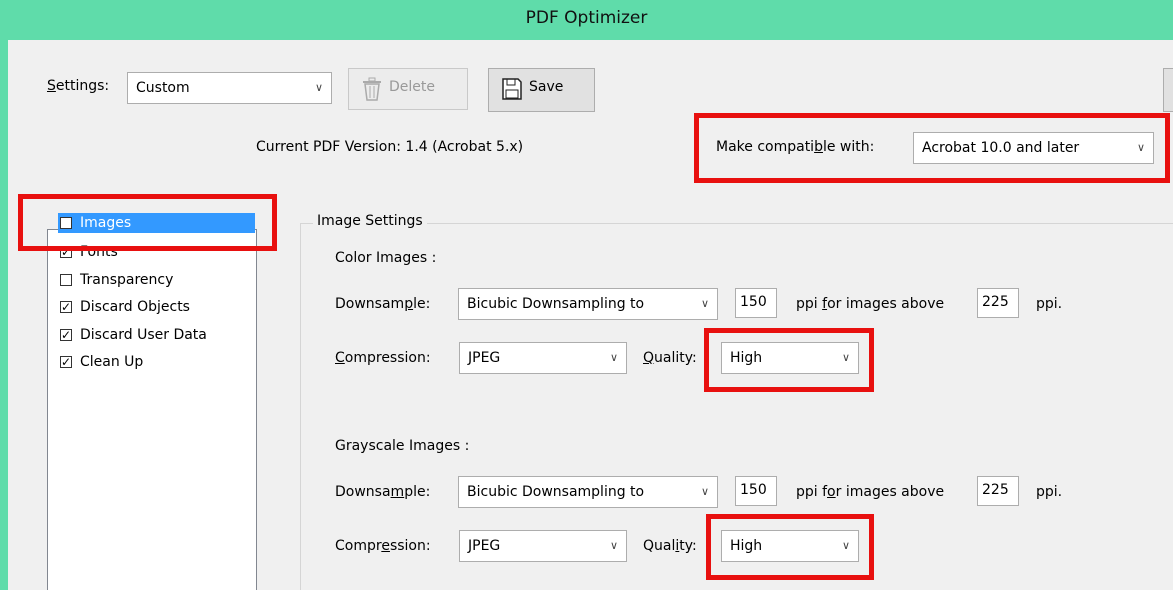 The image size is (1173, 590). I want to click on color-above-label: ppi for images above, so click(870, 304).